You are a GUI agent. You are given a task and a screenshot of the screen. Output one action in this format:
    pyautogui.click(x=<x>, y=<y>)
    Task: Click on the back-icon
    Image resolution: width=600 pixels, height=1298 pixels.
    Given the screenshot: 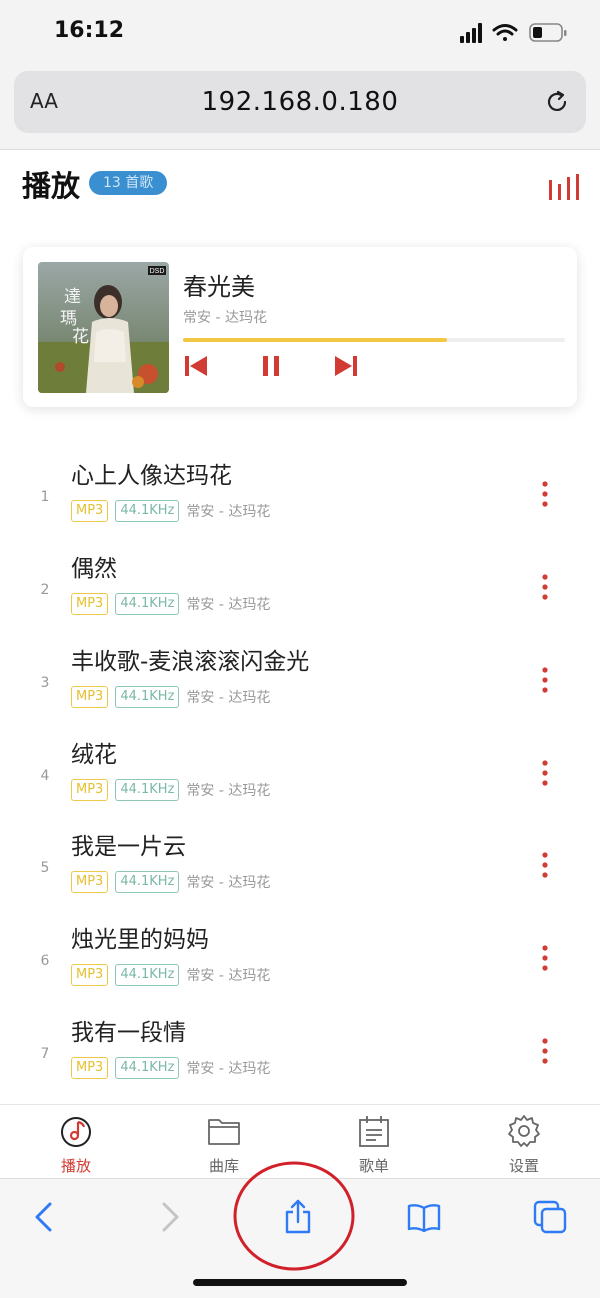 What is the action you would take?
    pyautogui.click(x=44, y=1217)
    